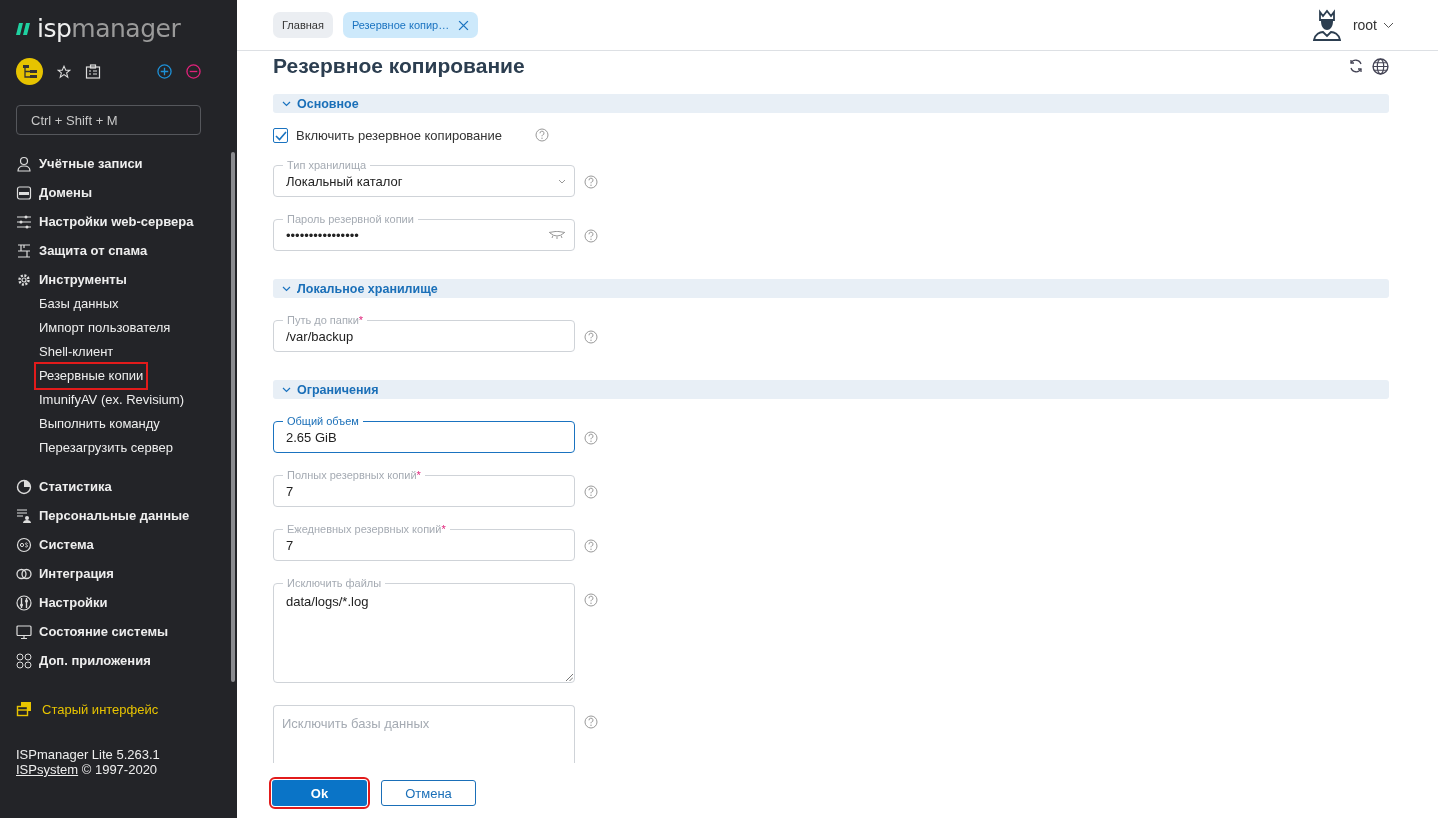  Describe the element at coordinates (126, 544) in the screenshot. I see `sidebar-item: Система` at that location.